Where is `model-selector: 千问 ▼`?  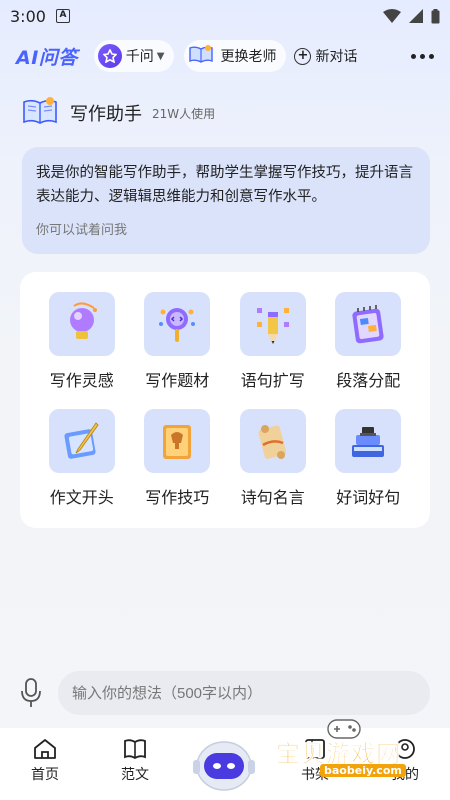 model-selector: 千问 ▼ is located at coordinates (134, 56).